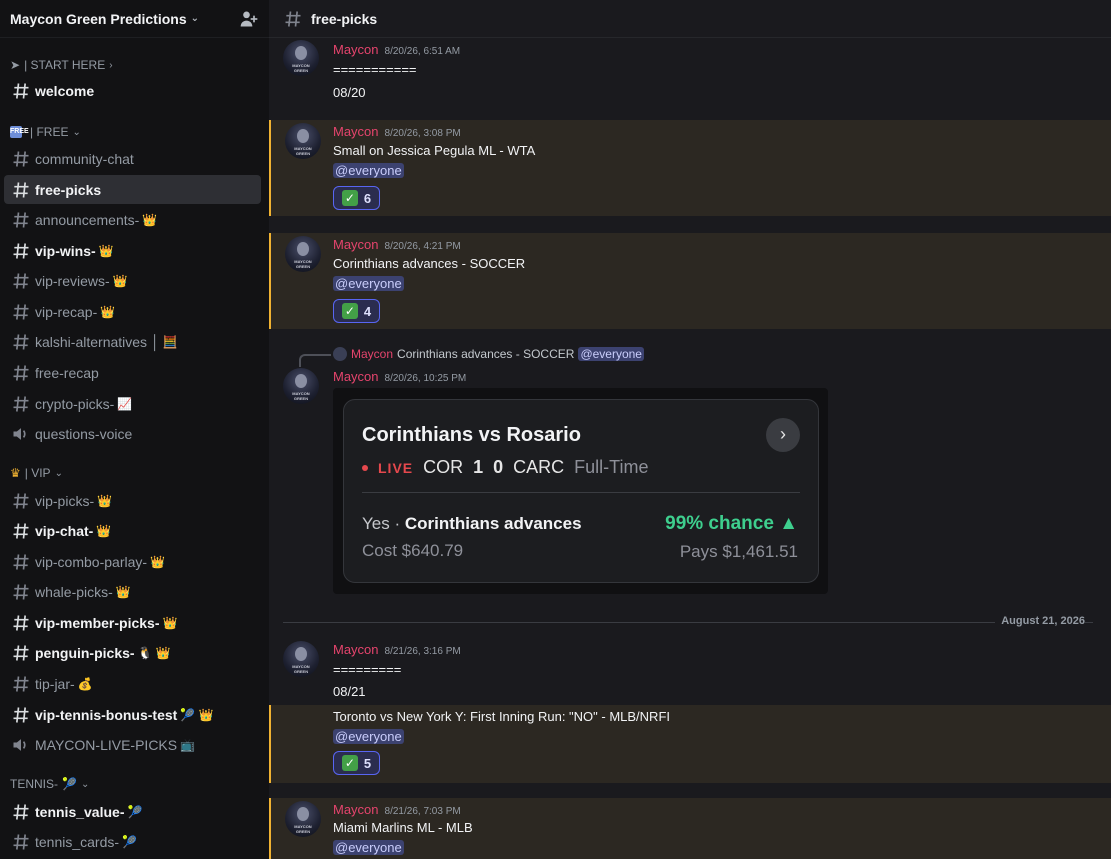  I want to click on speaker-icon, so click(19, 744).